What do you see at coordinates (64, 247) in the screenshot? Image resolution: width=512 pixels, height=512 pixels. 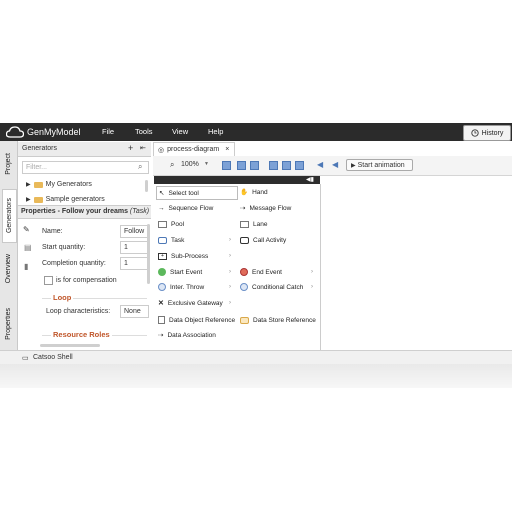 I see `start-quantity-label: Start quantity:` at bounding box center [64, 247].